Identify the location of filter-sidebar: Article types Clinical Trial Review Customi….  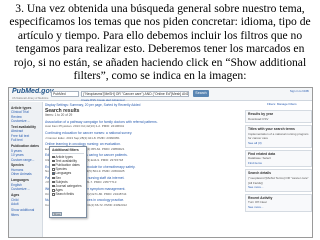
(26, 169).